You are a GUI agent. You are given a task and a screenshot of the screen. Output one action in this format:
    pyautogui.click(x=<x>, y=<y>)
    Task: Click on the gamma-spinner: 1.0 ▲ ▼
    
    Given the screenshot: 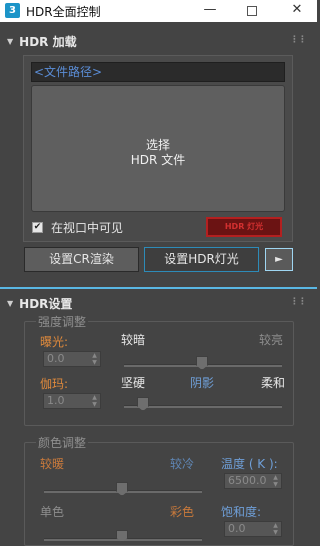 What is the action you would take?
    pyautogui.click(x=72, y=401)
    